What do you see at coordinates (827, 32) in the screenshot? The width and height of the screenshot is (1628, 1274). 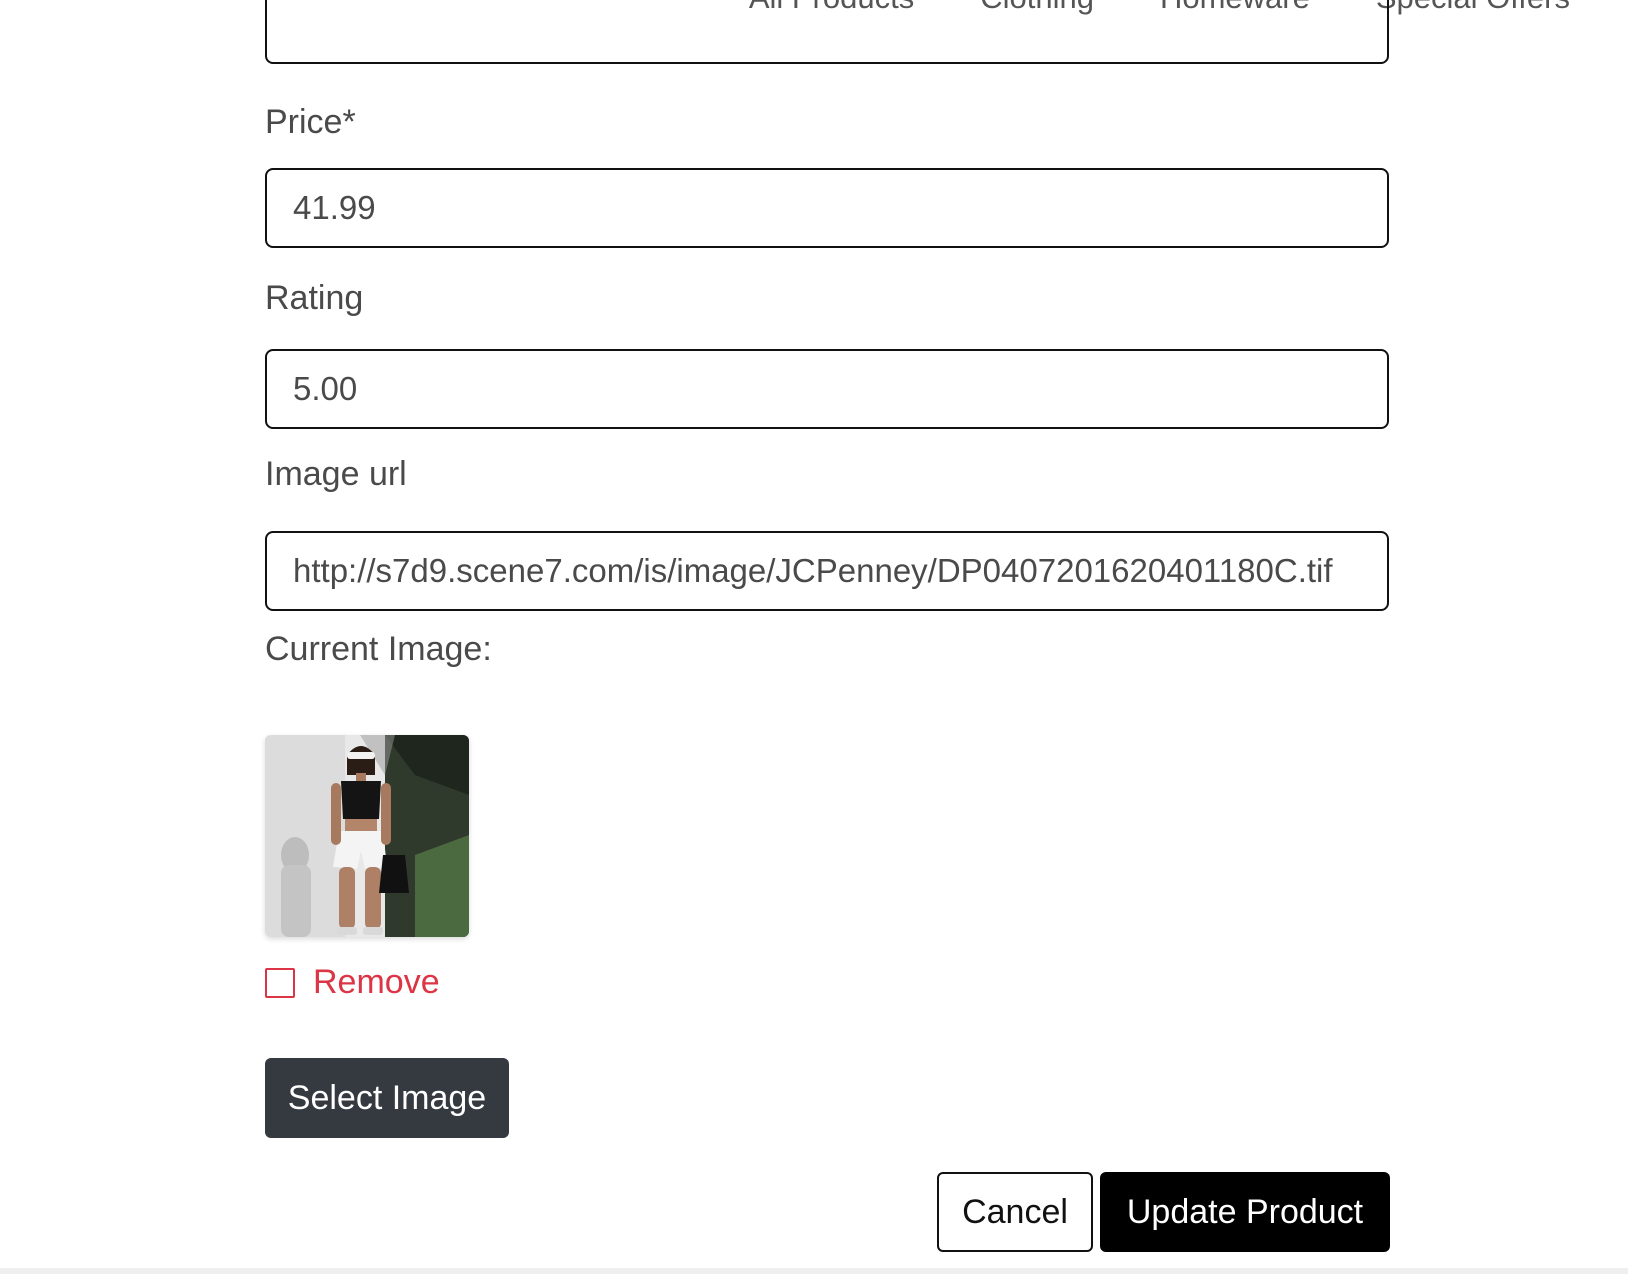 I see `previous-field` at bounding box center [827, 32].